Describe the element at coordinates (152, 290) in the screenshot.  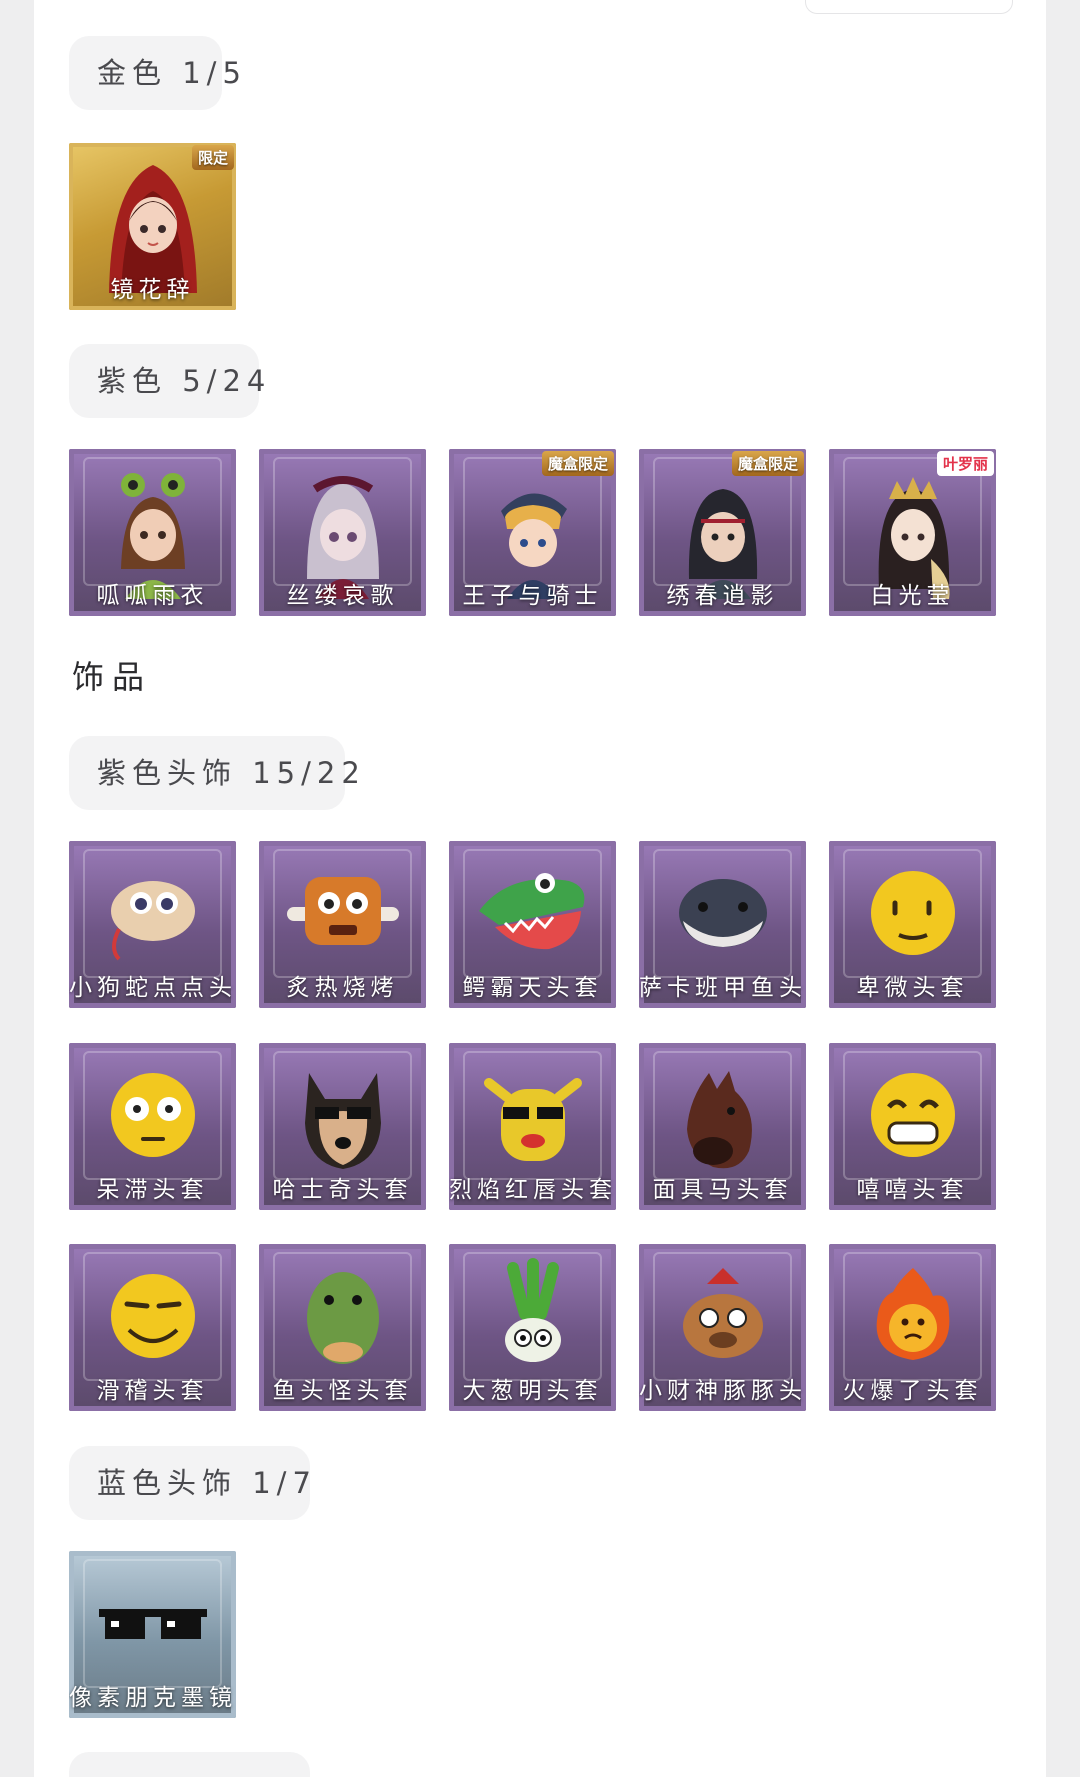
I see `item-name: 镜花辞` at that location.